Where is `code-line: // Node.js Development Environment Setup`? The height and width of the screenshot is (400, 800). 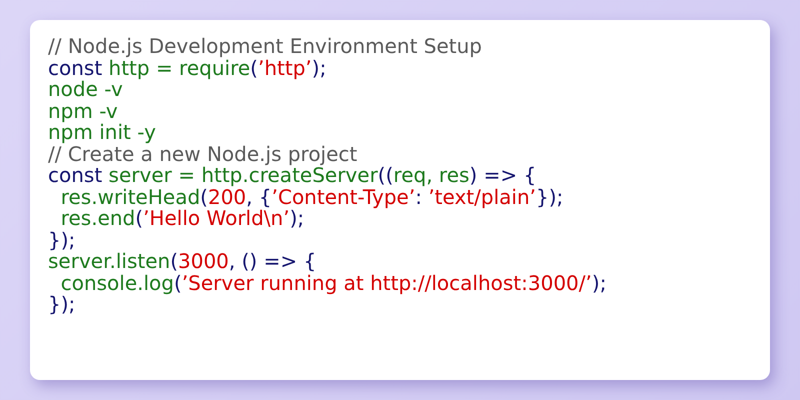 code-line: // Node.js Development Environment Setup is located at coordinates (265, 47).